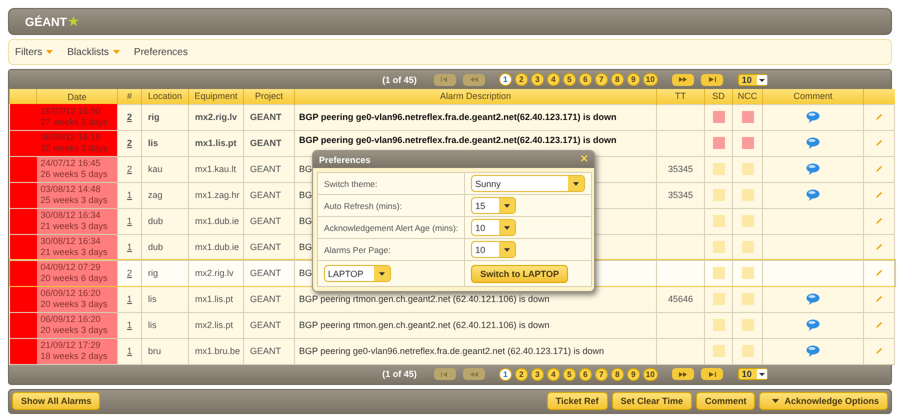  What do you see at coordinates (165, 169) in the screenshot?
I see `table-cell: kau` at bounding box center [165, 169].